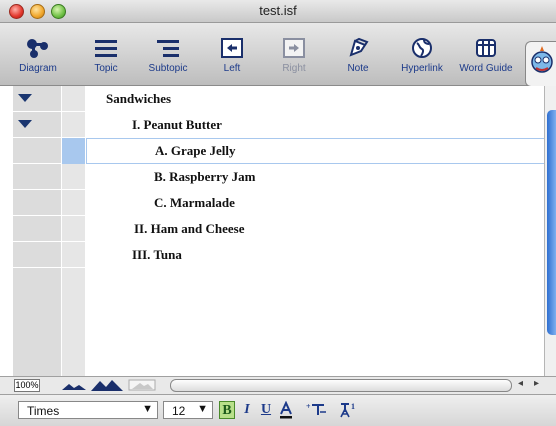 This screenshot has height=426, width=556. Describe the element at coordinates (294, 68) in the screenshot. I see `right-label: Right` at that location.